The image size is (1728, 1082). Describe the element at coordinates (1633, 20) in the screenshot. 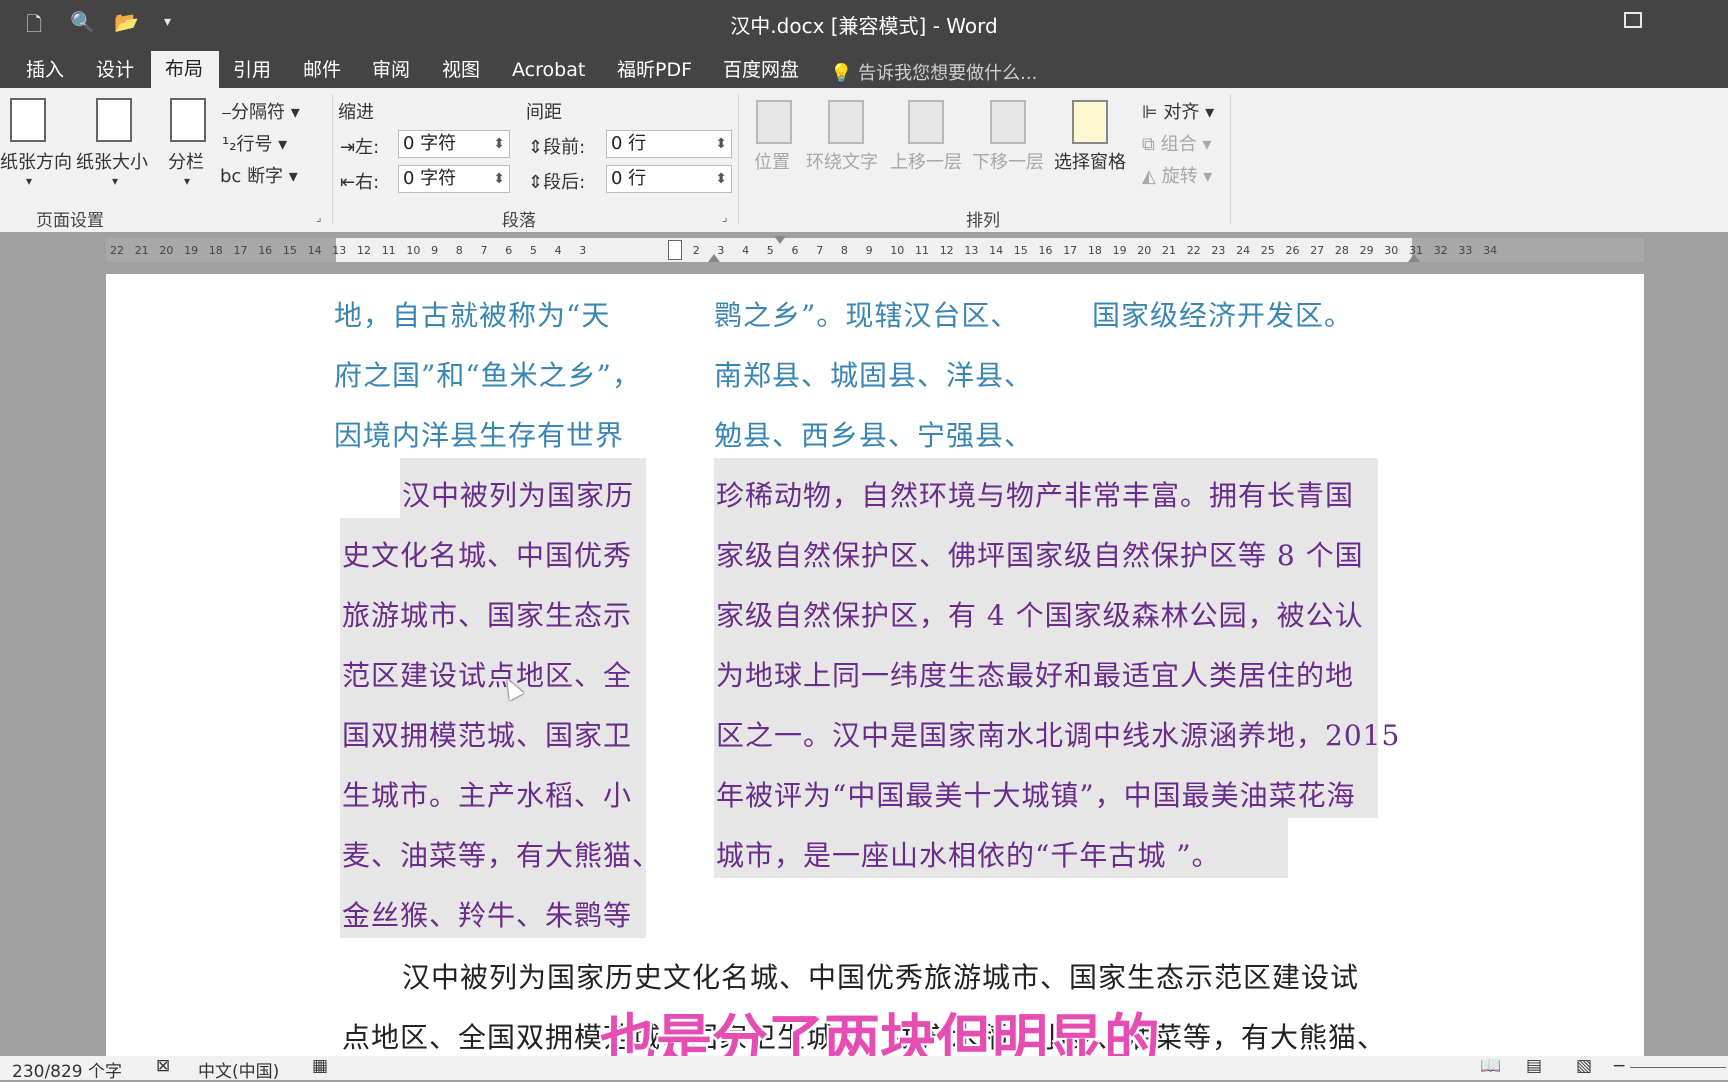

I see `ribbon-display-icon` at that location.